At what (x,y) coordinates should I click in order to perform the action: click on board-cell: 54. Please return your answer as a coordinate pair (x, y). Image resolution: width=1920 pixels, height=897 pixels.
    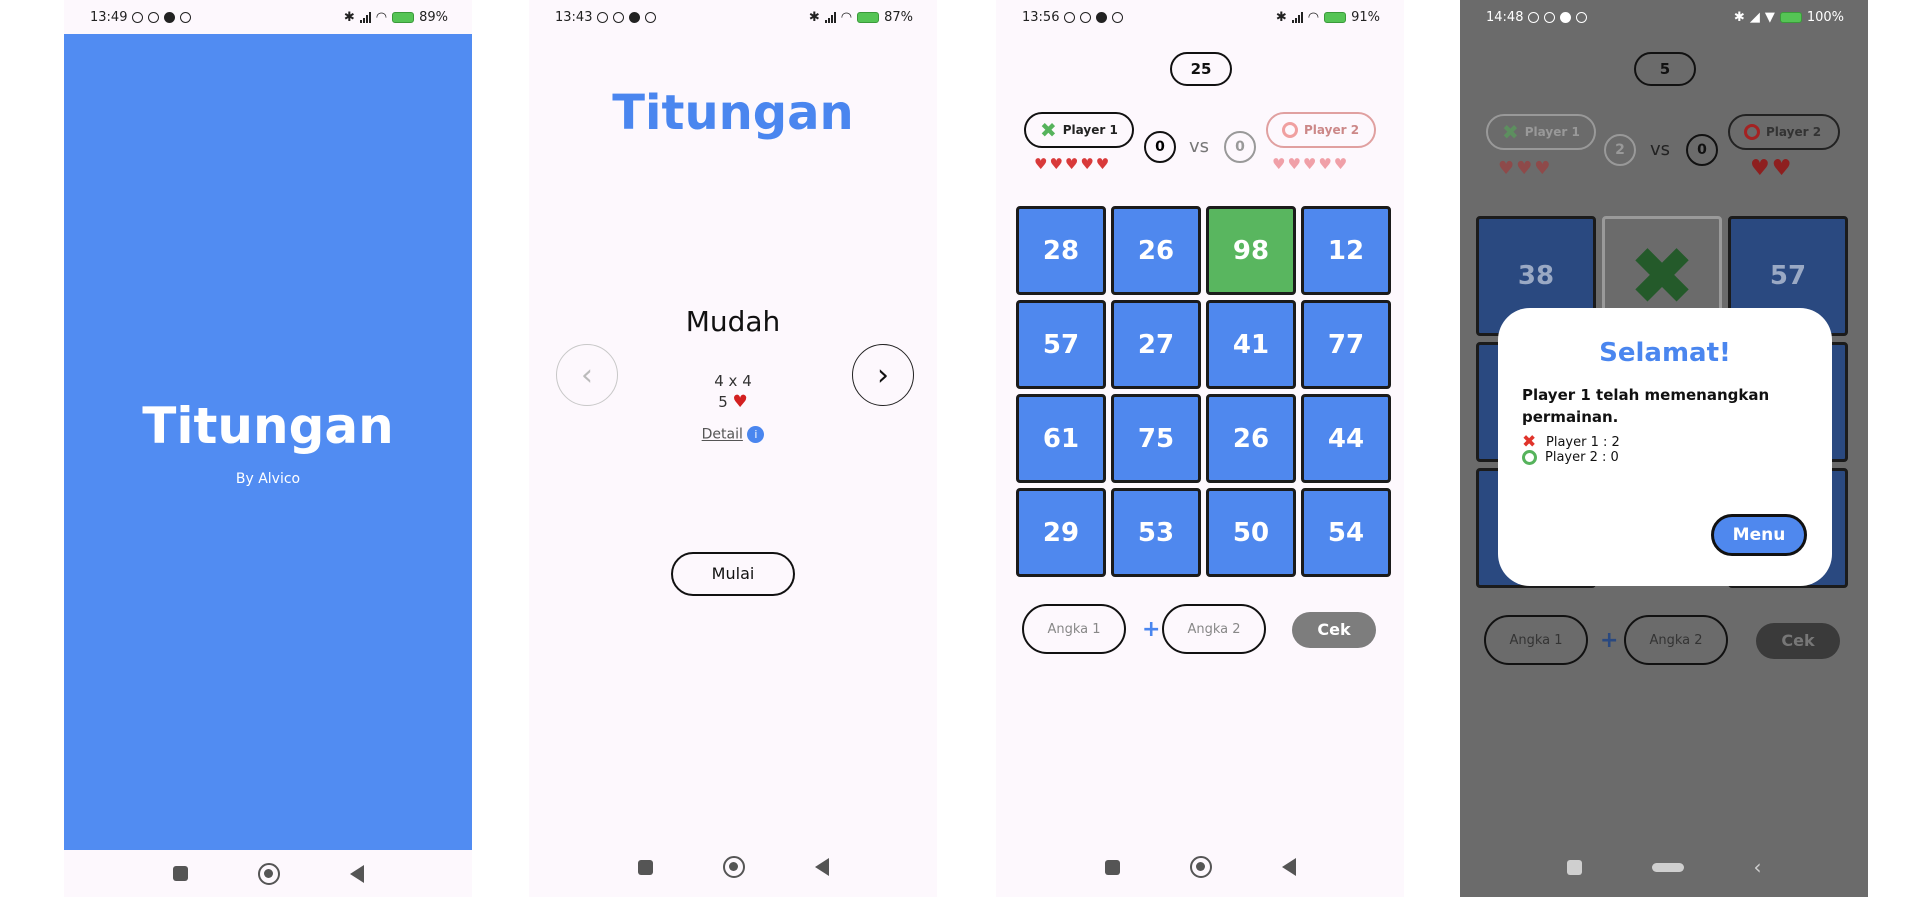
    Looking at the image, I should click on (1346, 532).